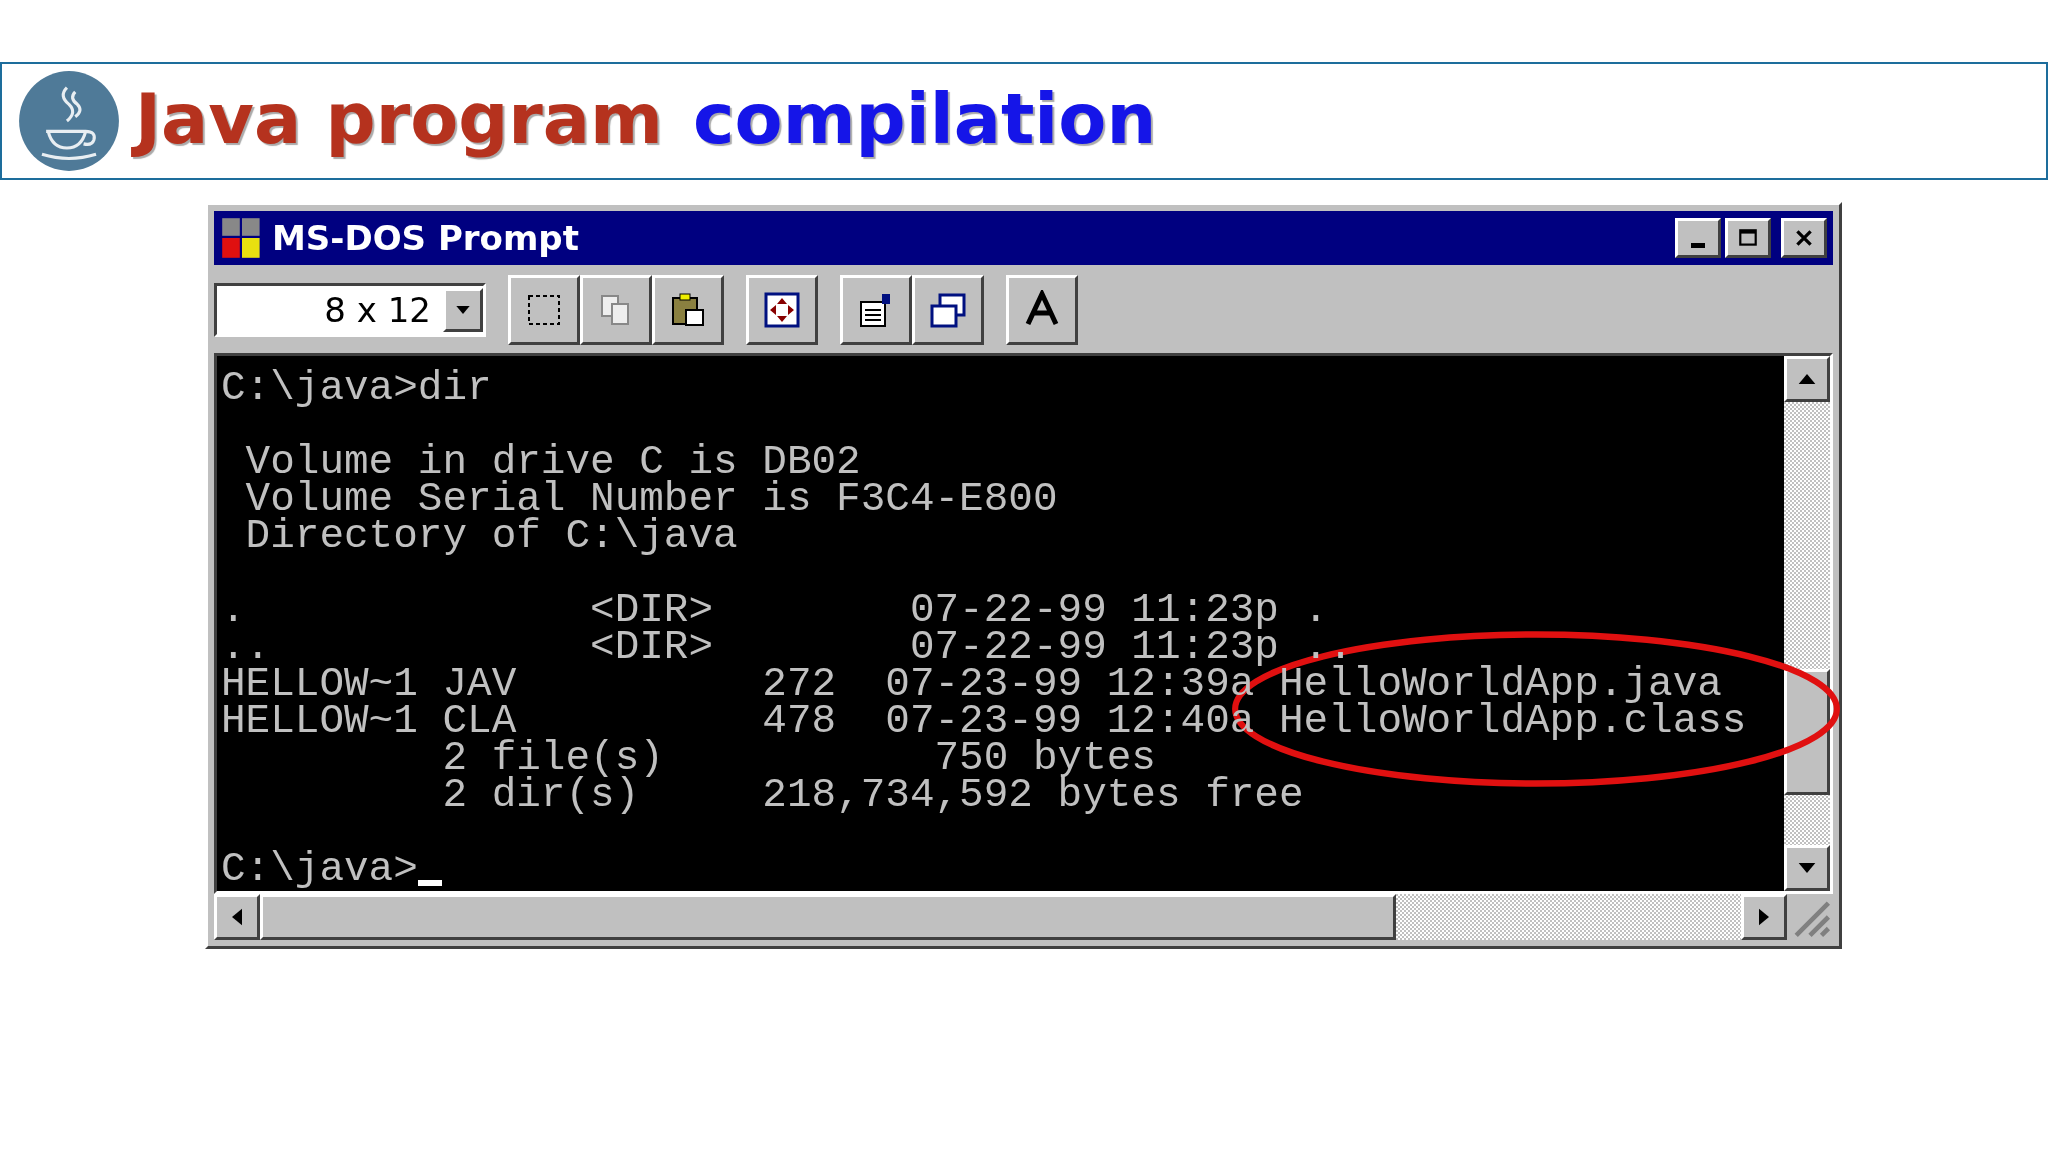 This screenshot has height=1152, width=2048. What do you see at coordinates (828, 917) in the screenshot?
I see `scroll-thumb` at bounding box center [828, 917].